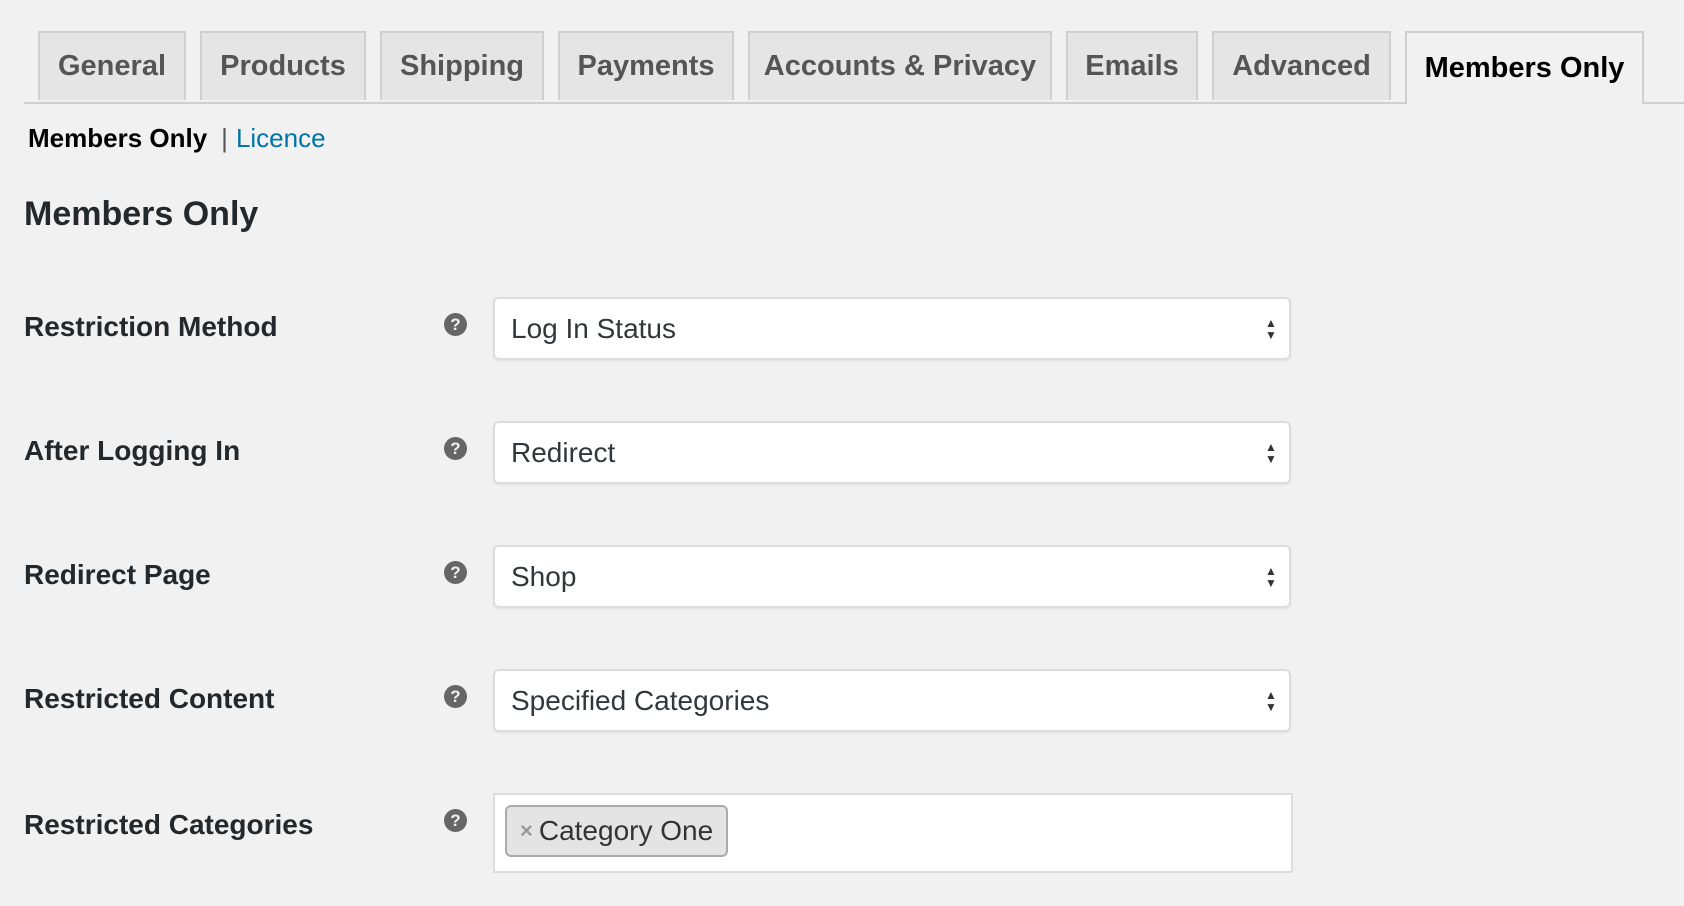 Image resolution: width=1684 pixels, height=906 pixels. Describe the element at coordinates (283, 65) in the screenshot. I see `tab-products: Products` at that location.